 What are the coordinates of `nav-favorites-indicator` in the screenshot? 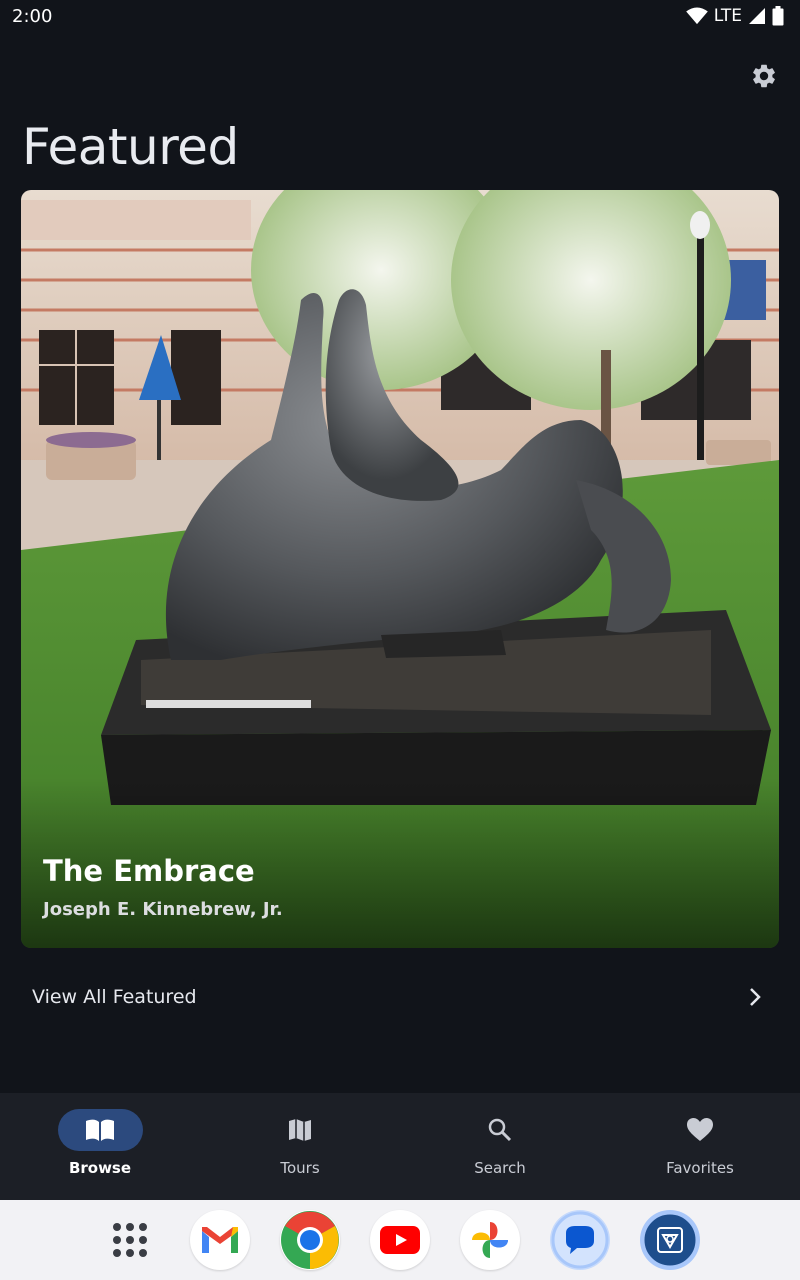 It's located at (700, 1130).